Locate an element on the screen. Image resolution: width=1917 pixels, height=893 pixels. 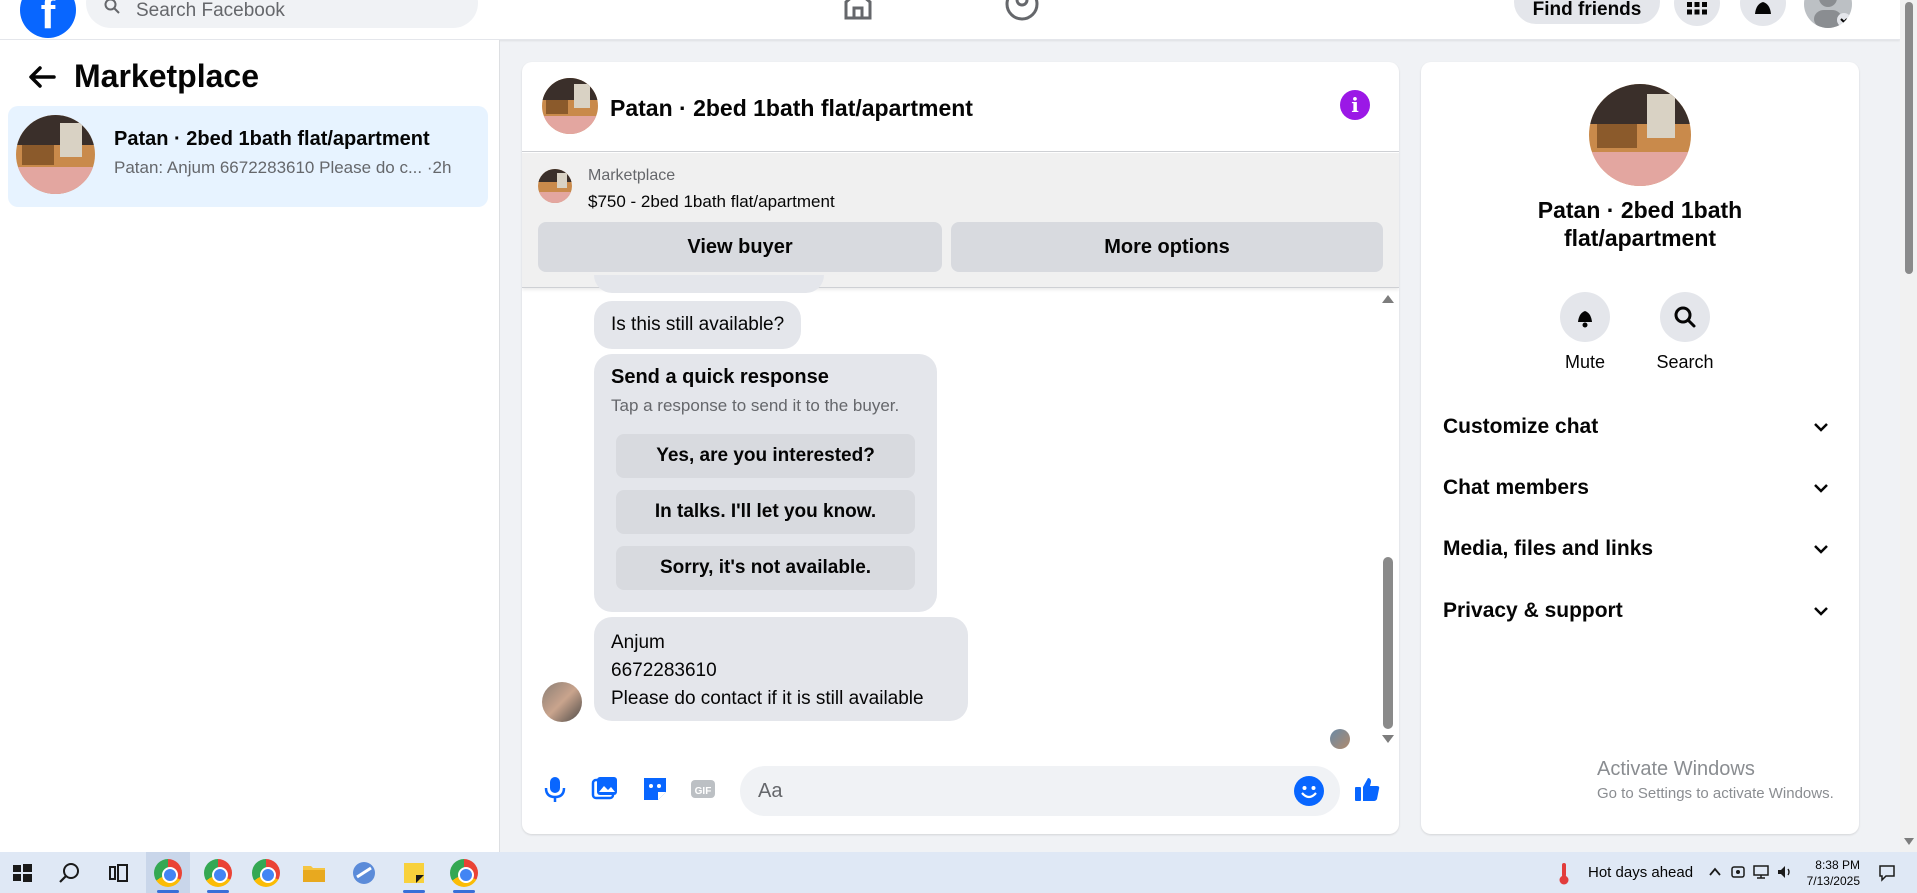
thermometer-icon is located at coordinates (1564, 873).